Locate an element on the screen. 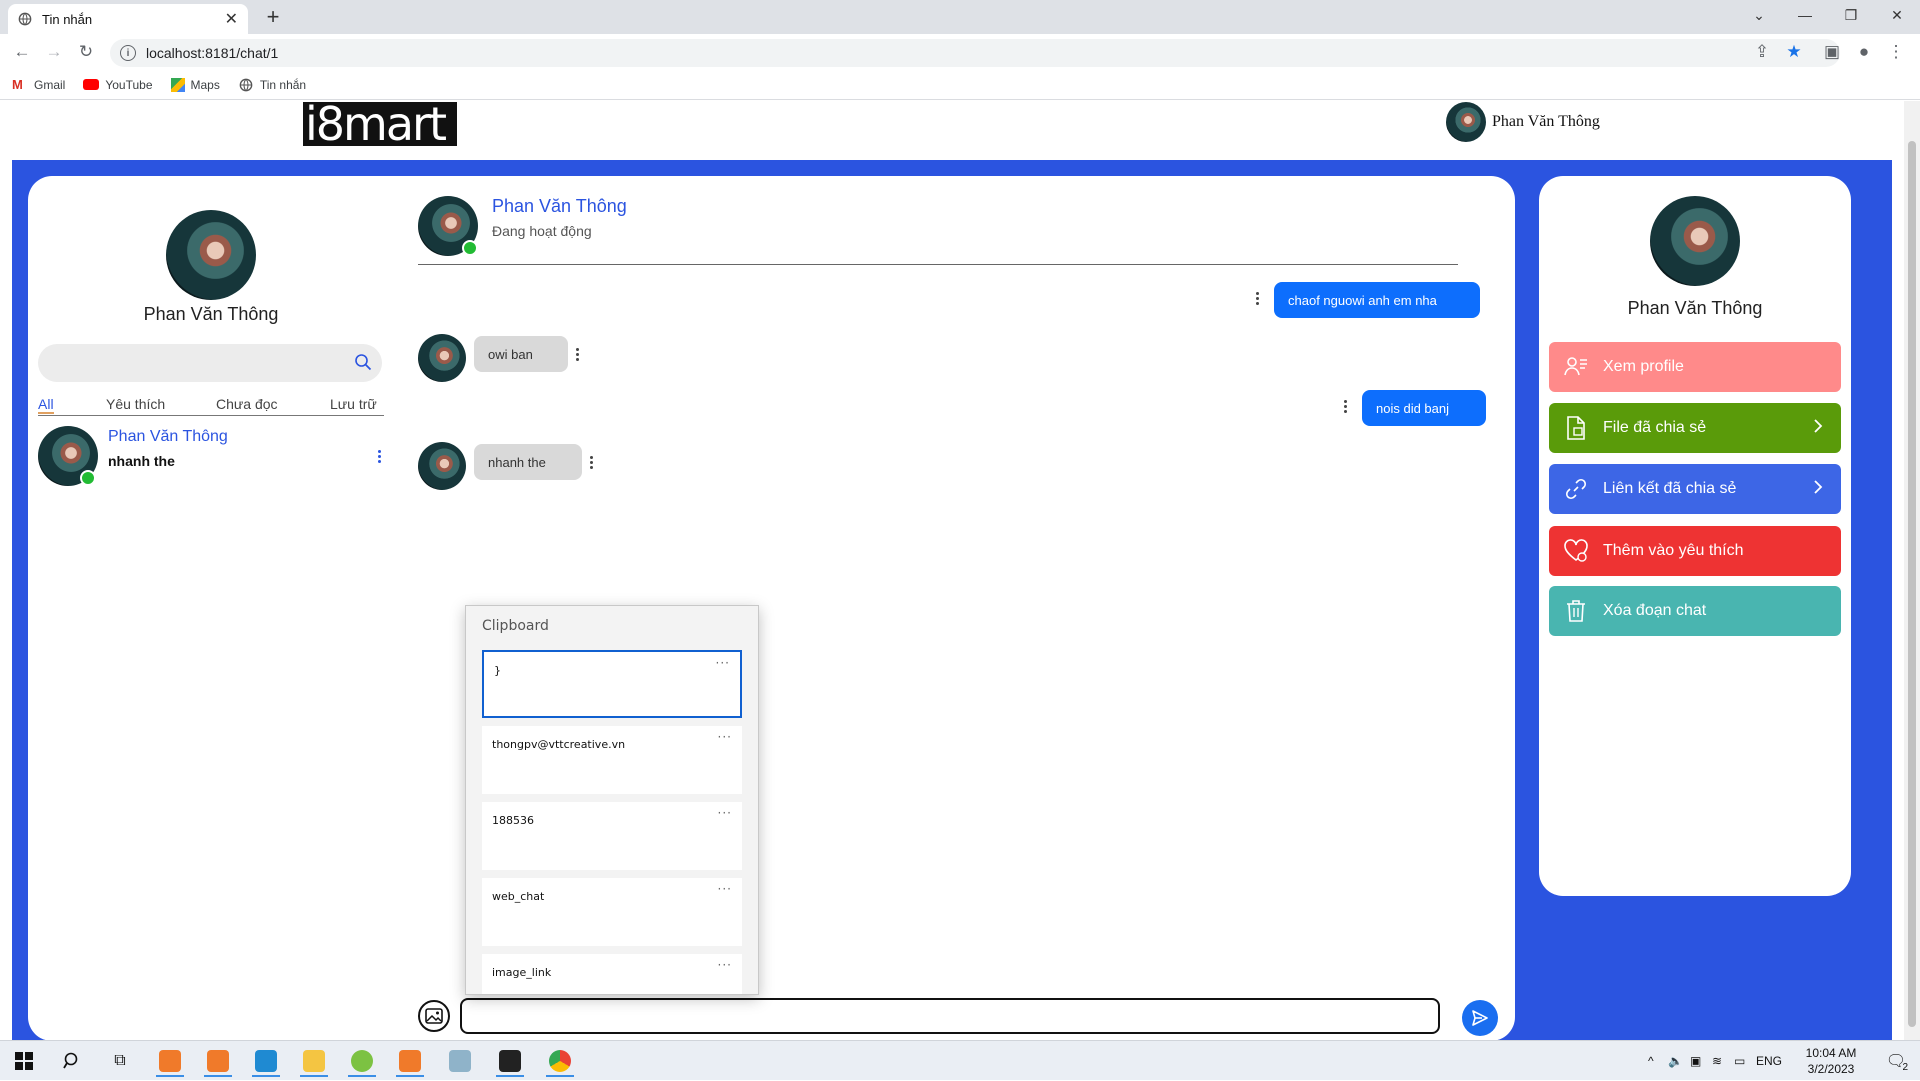 This screenshot has width=1920, height=1081. clipboard-item: thongpv@vttcreative.vn ··· is located at coordinates (612, 760).